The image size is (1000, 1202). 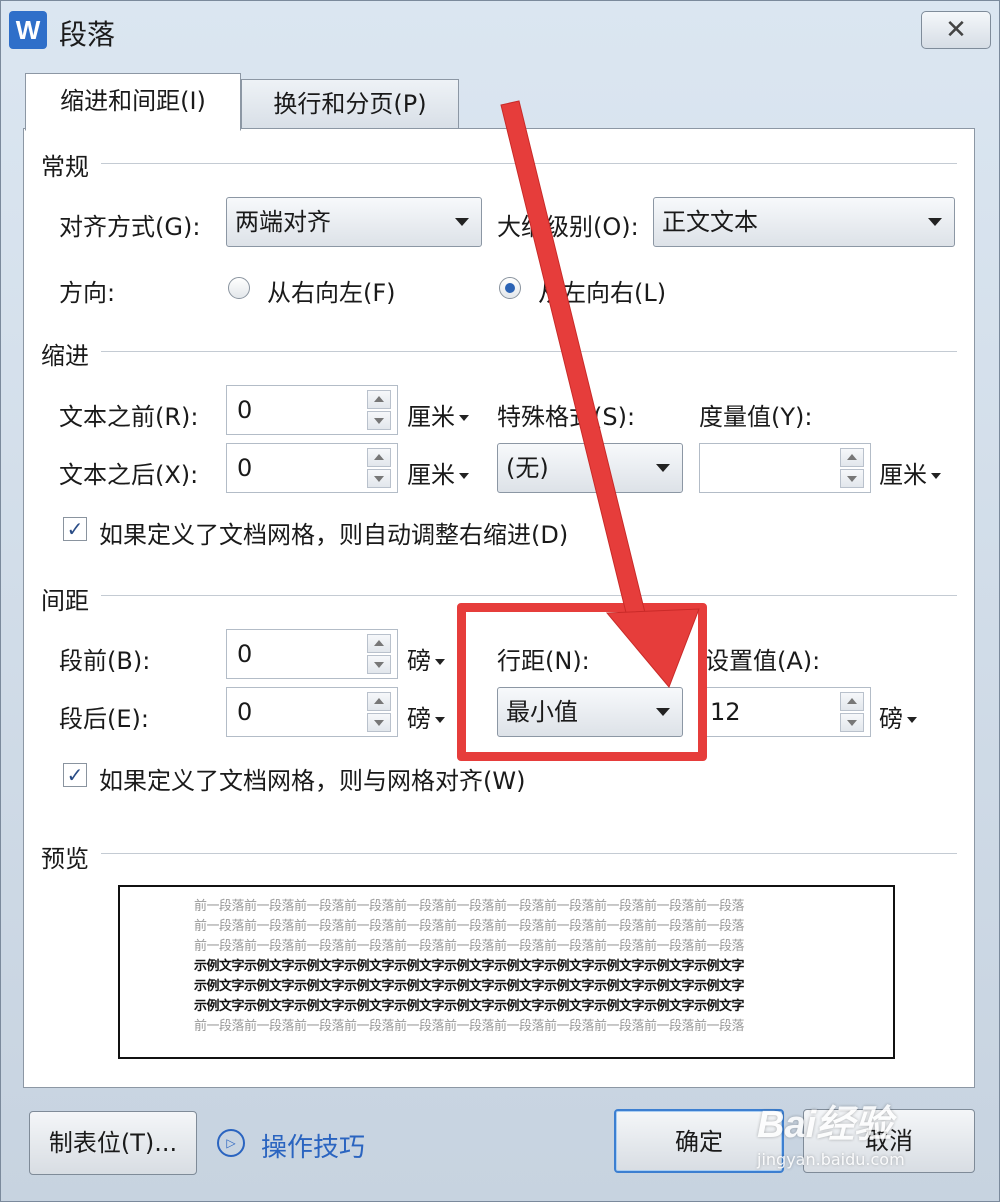 I want to click on annotation-arrow-head, so click(x=652, y=648).